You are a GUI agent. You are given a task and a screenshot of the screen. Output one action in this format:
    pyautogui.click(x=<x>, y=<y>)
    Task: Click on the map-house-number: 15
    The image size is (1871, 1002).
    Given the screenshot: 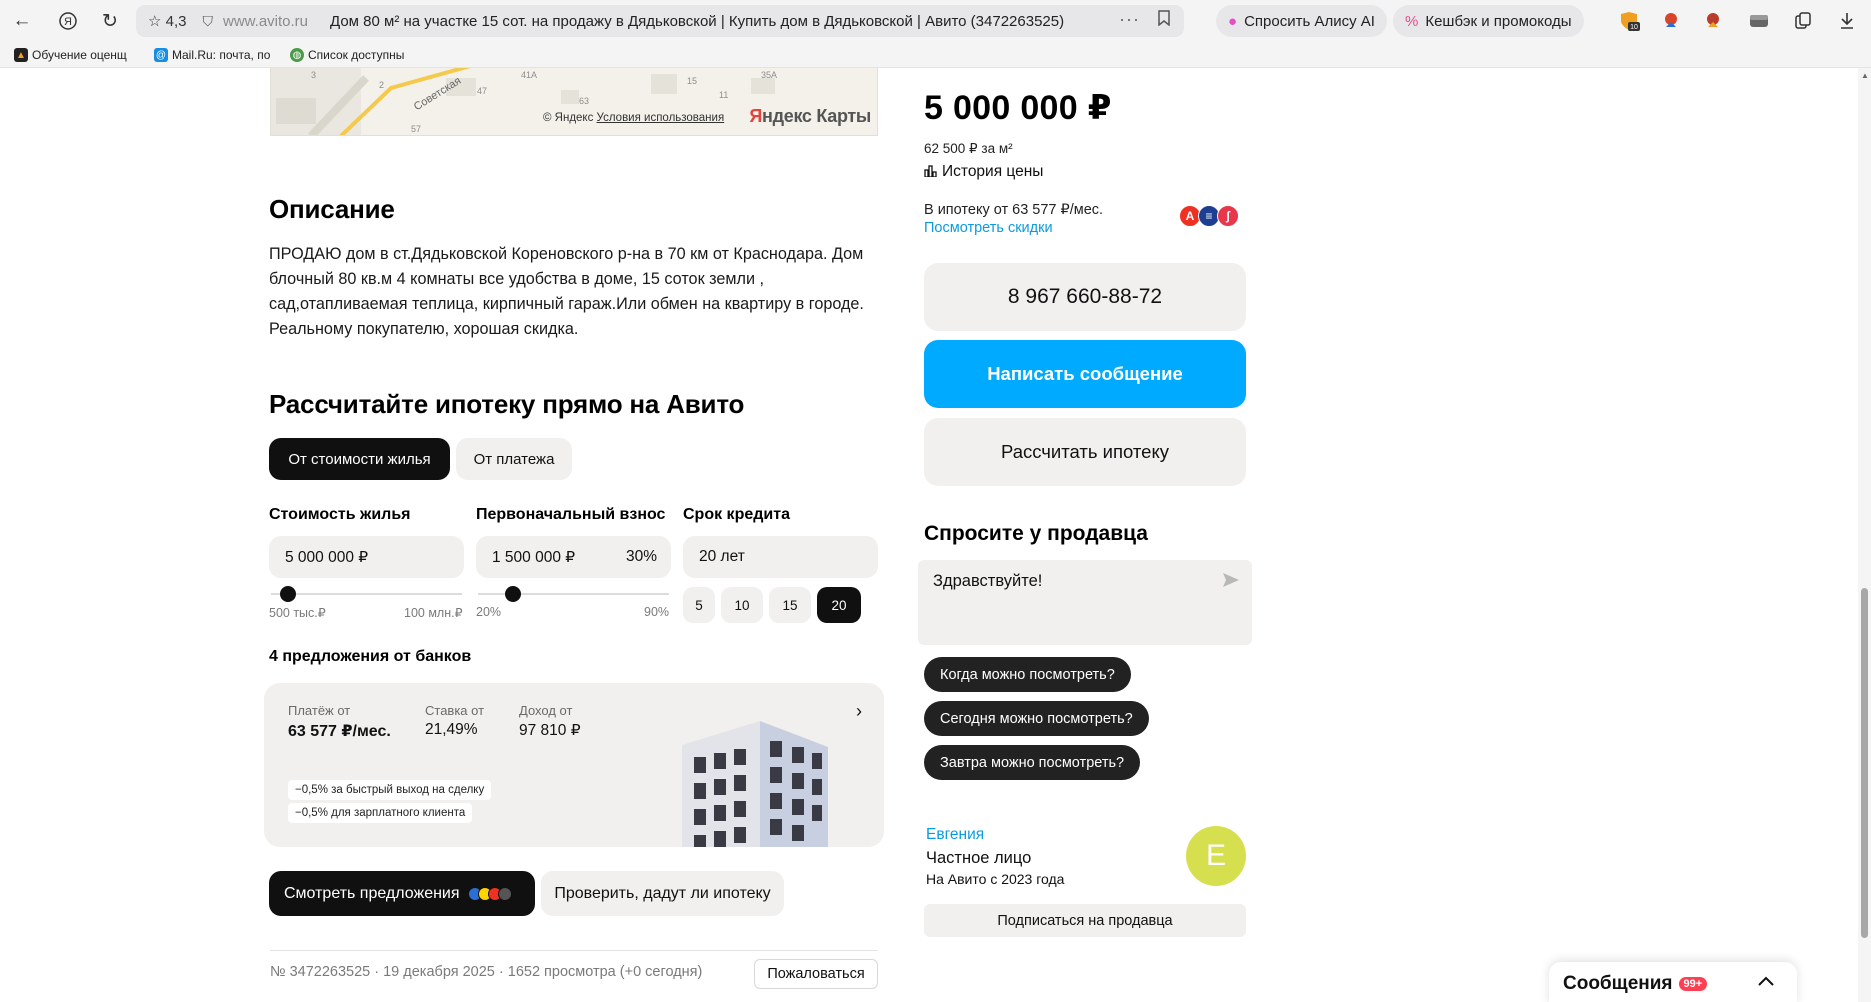 What is the action you would take?
    pyautogui.click(x=692, y=81)
    